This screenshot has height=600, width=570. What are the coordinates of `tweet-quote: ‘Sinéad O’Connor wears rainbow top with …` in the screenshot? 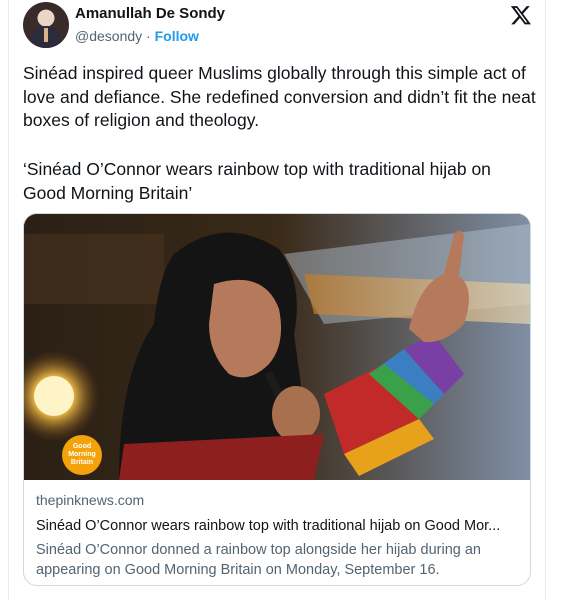 It's located at (257, 181).